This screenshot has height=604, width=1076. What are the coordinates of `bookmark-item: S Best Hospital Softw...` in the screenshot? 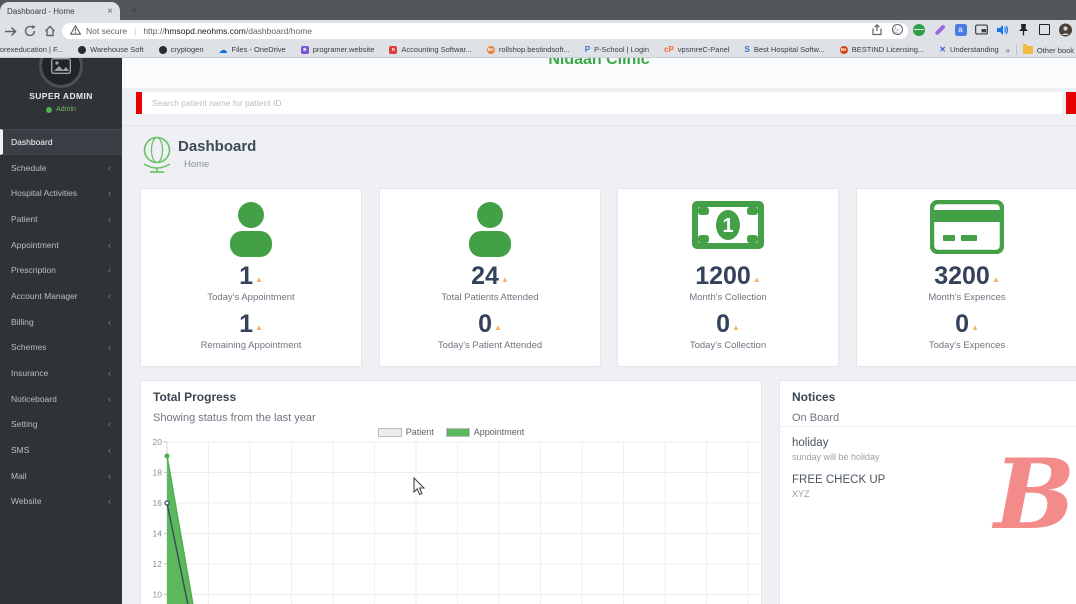 It's located at (784, 49).